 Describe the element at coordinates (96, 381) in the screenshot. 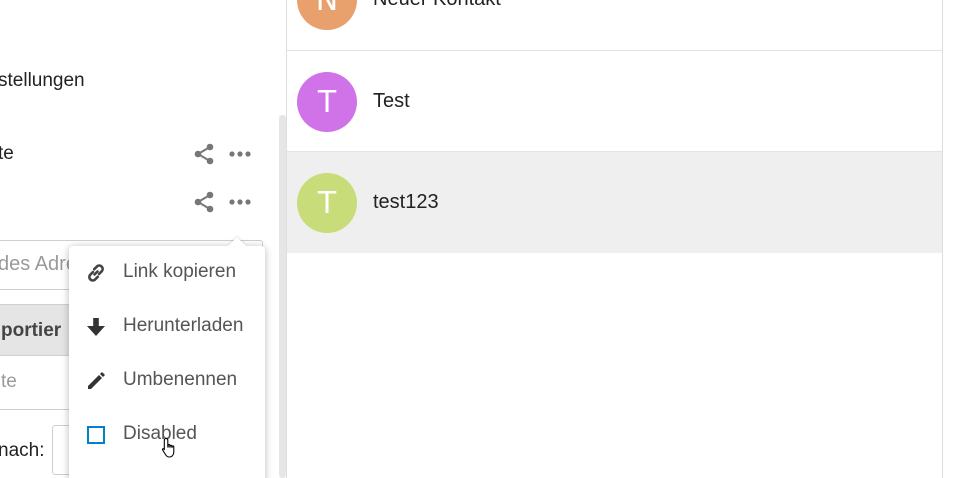

I see `pencil-icon` at that location.